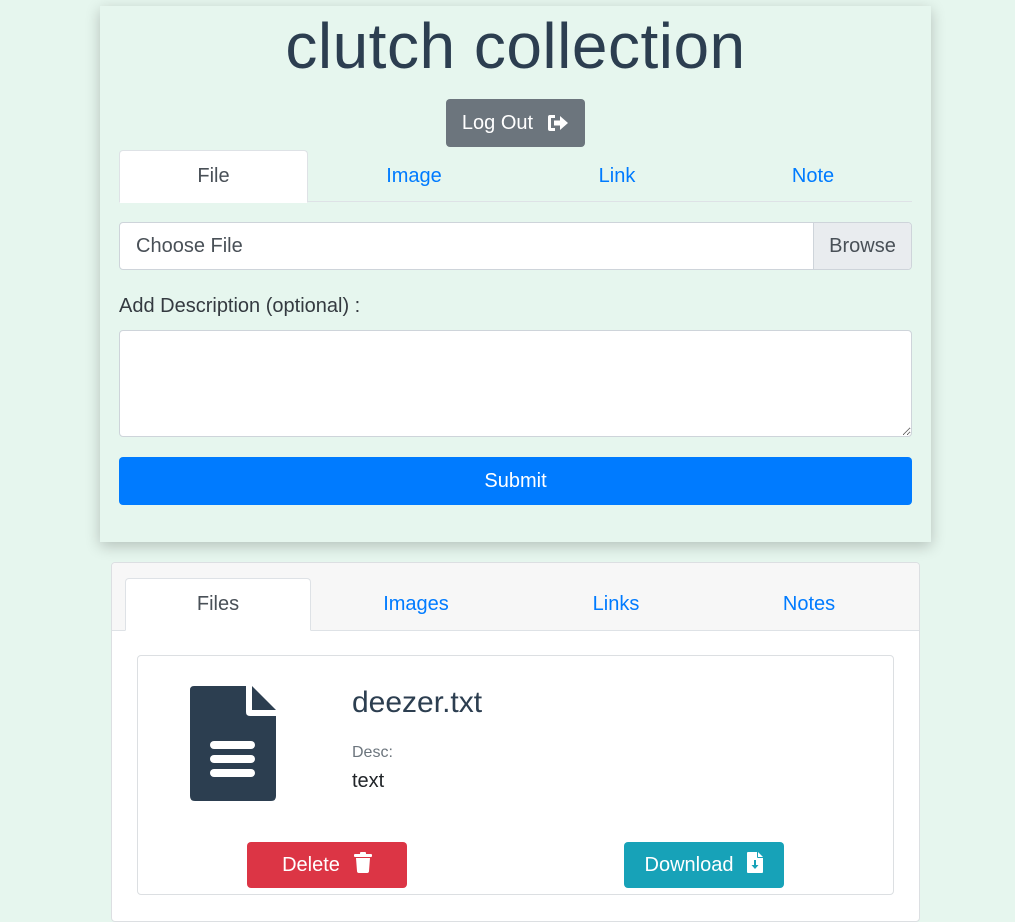 This screenshot has height=922, width=1015. What do you see at coordinates (233, 746) in the screenshot?
I see `file-text-icon` at bounding box center [233, 746].